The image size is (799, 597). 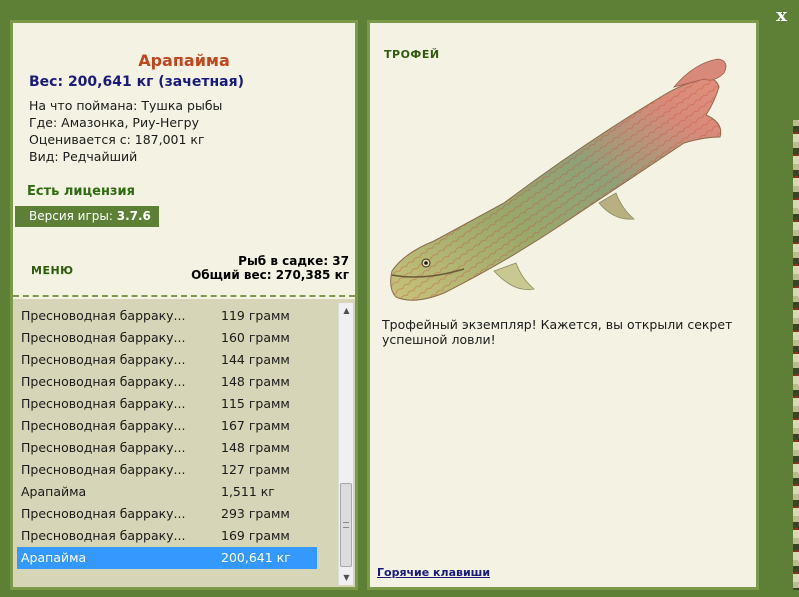 I want to click on catch-list-item: Арапайма 1,511 кг, so click(x=167, y=492).